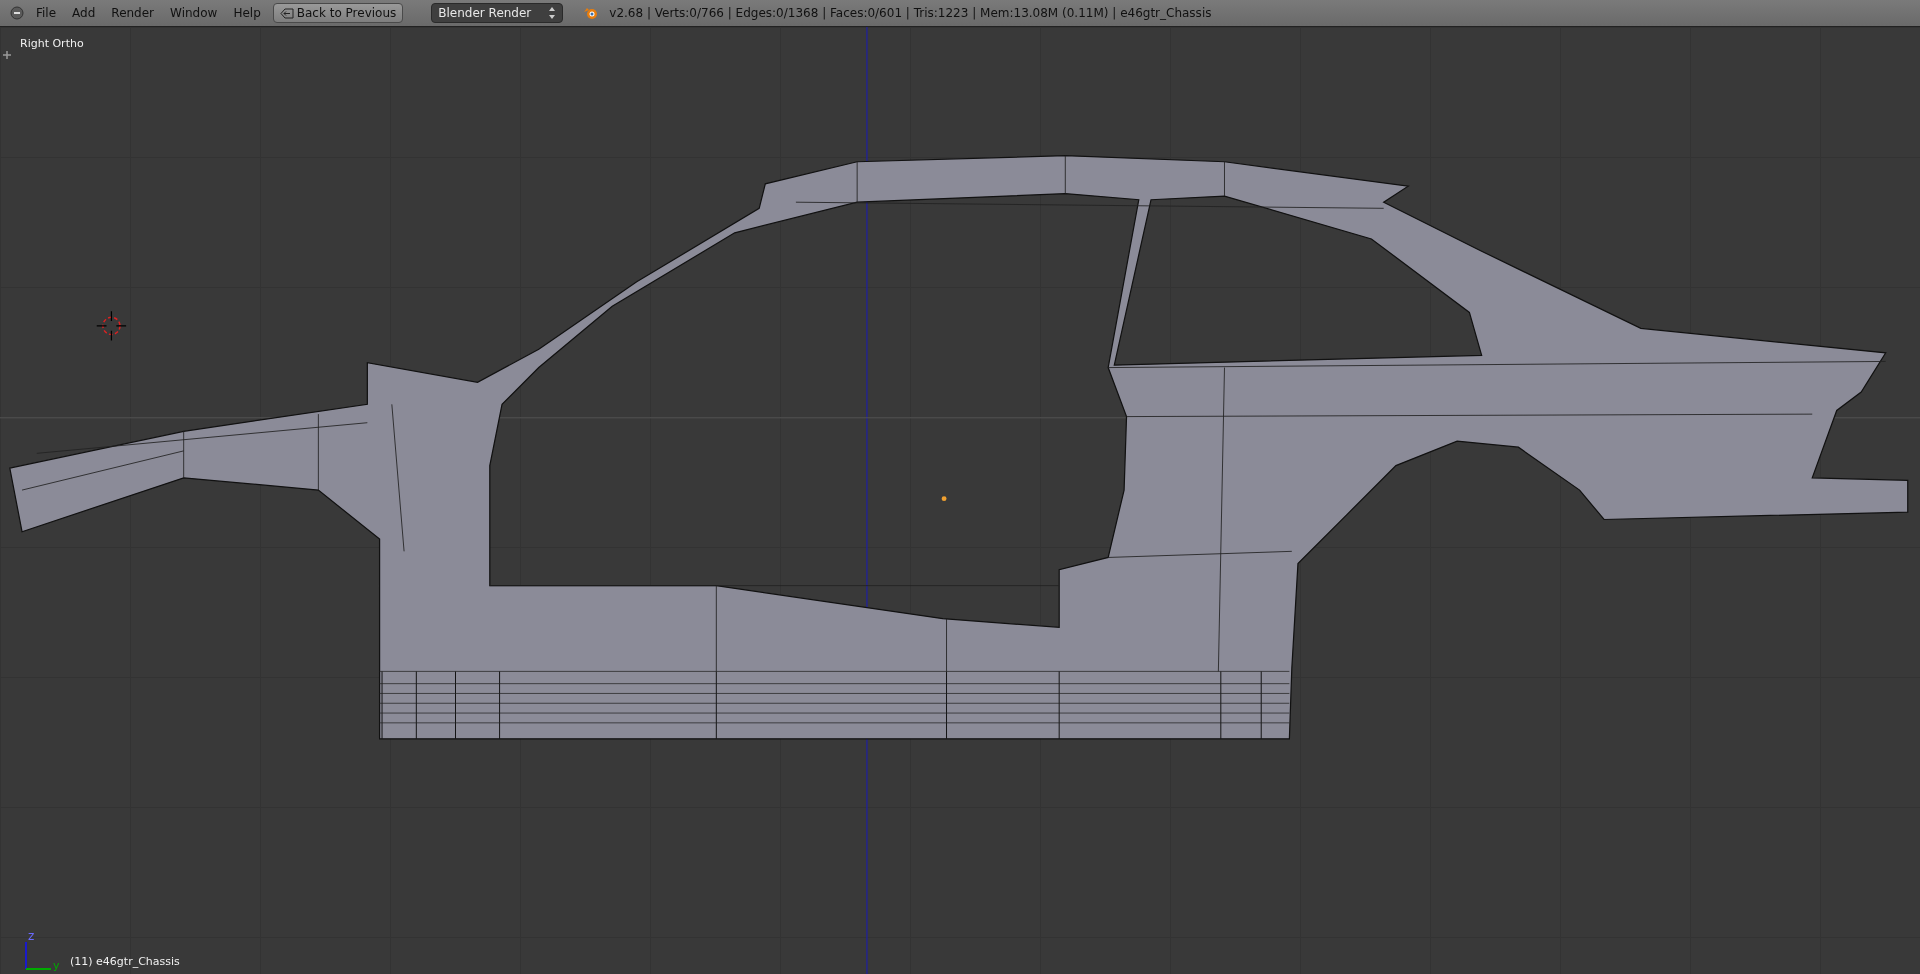 The image size is (1920, 974). Describe the element at coordinates (125, 961) in the screenshot. I see `active-object-label: (11) e46gtr_Chassis` at that location.